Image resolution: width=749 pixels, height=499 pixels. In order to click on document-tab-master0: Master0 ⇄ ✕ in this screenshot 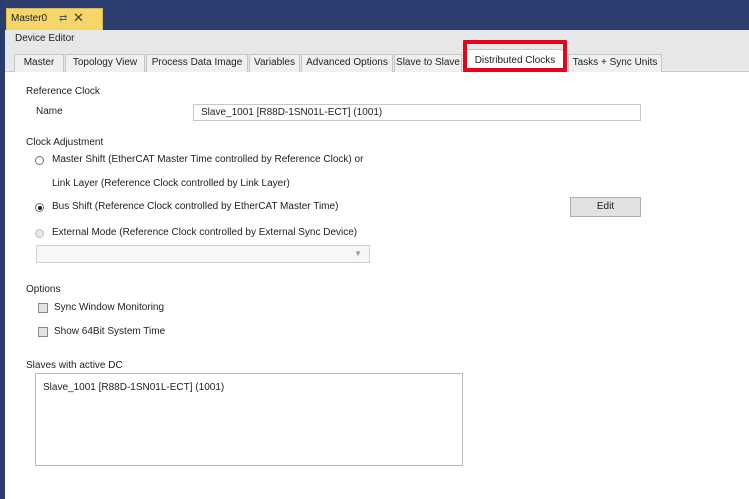, I will do `click(54, 19)`.